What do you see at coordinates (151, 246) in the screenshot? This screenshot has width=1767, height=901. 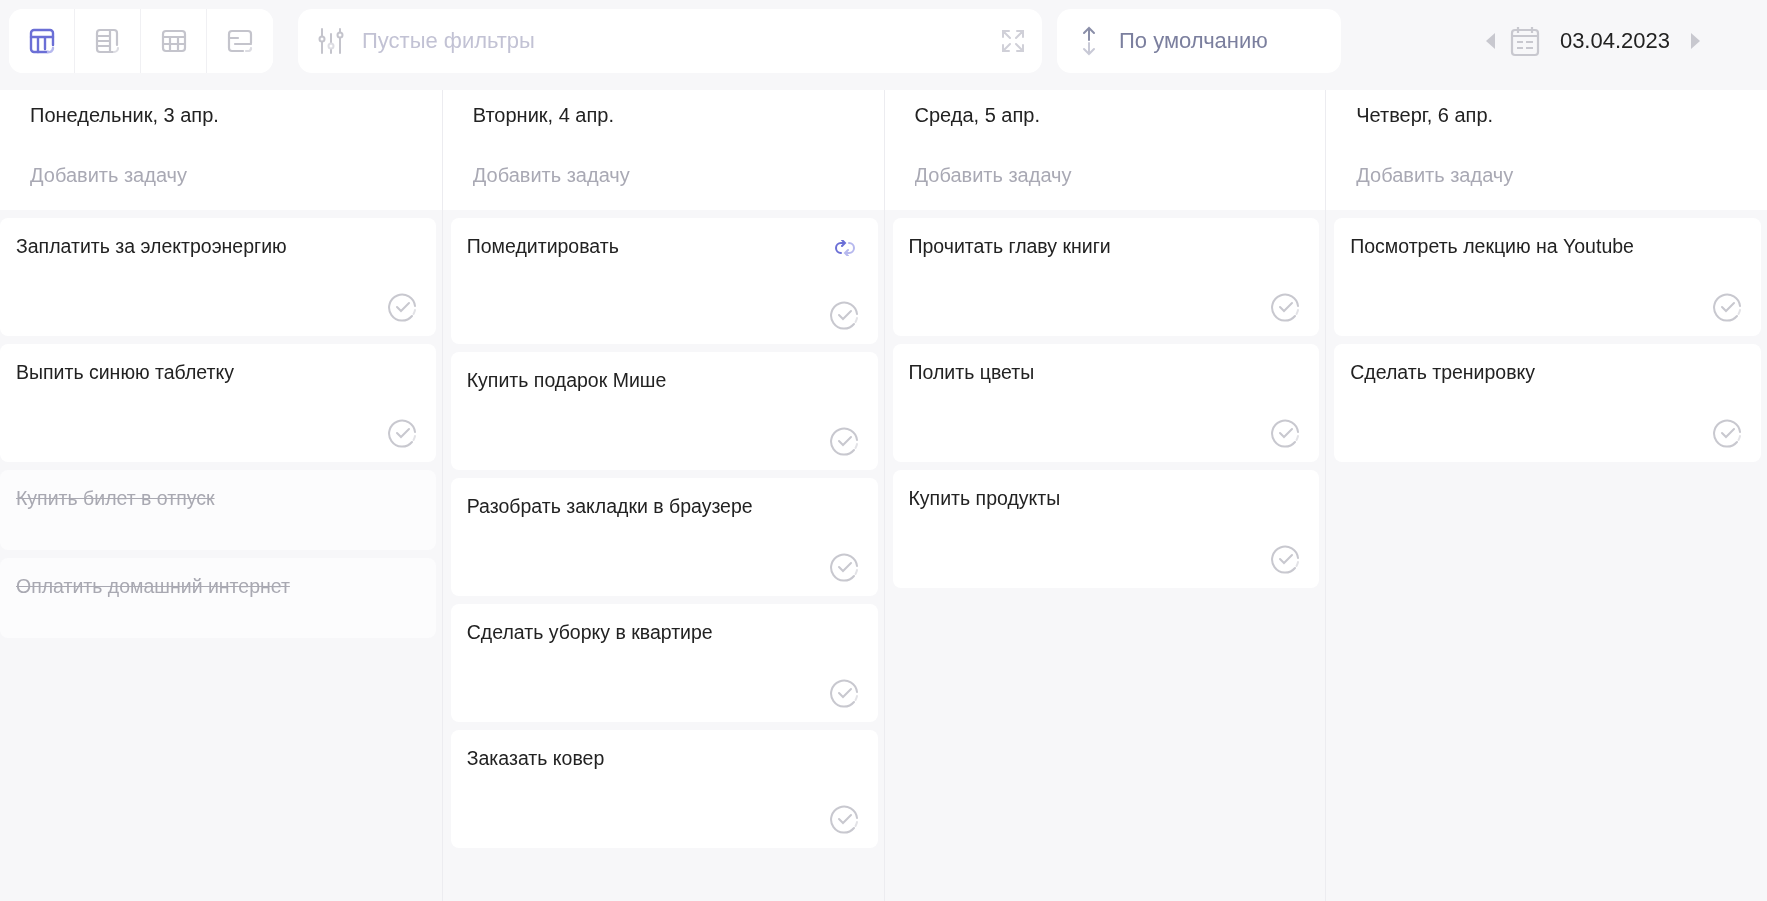 I see `task-title: Заплатить за электроэнергию` at bounding box center [151, 246].